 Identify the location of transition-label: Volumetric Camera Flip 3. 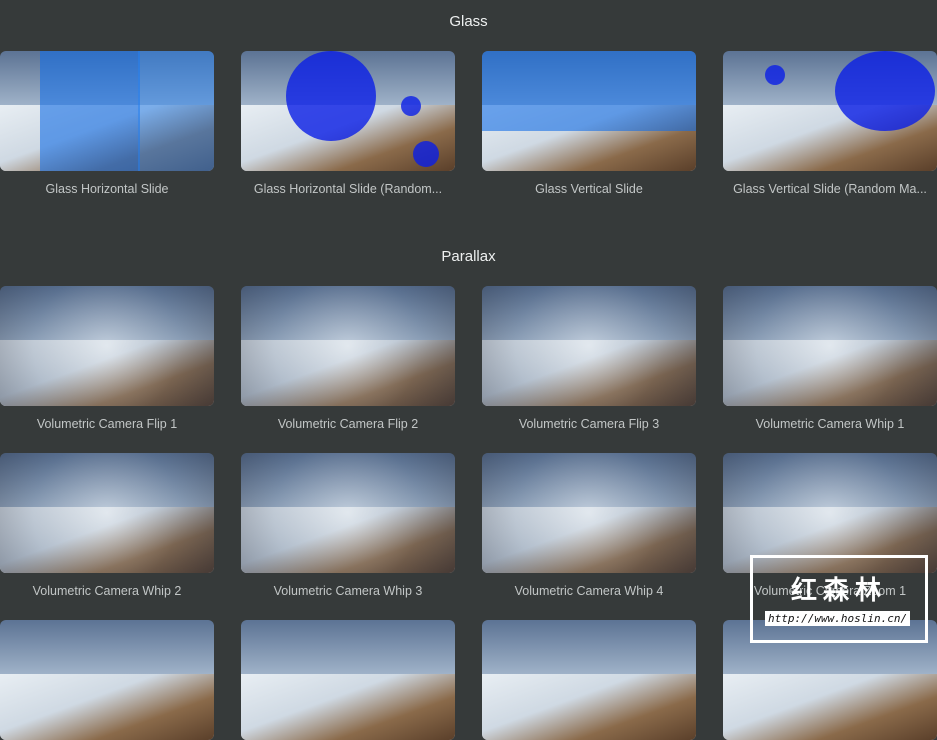
(589, 424).